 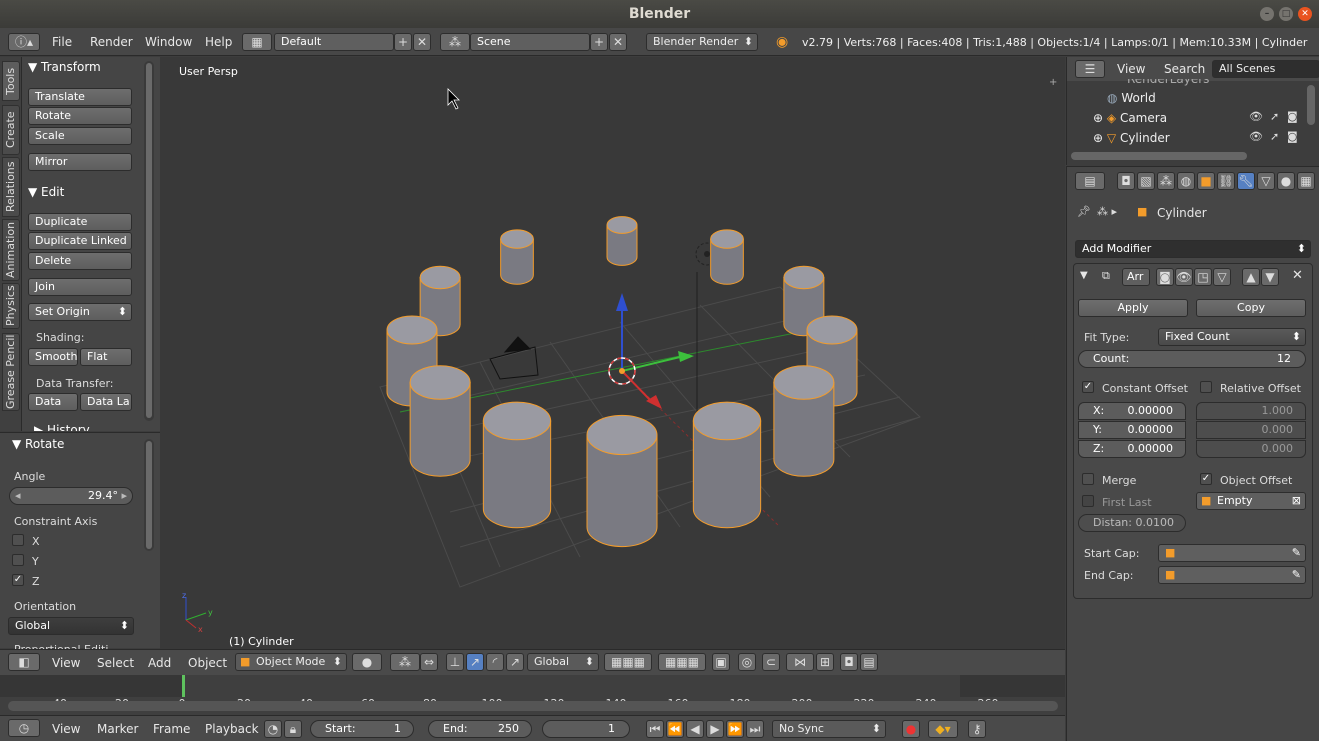 I want to click on fit-type-select: Fixed Count ⬍, so click(x=1232, y=337).